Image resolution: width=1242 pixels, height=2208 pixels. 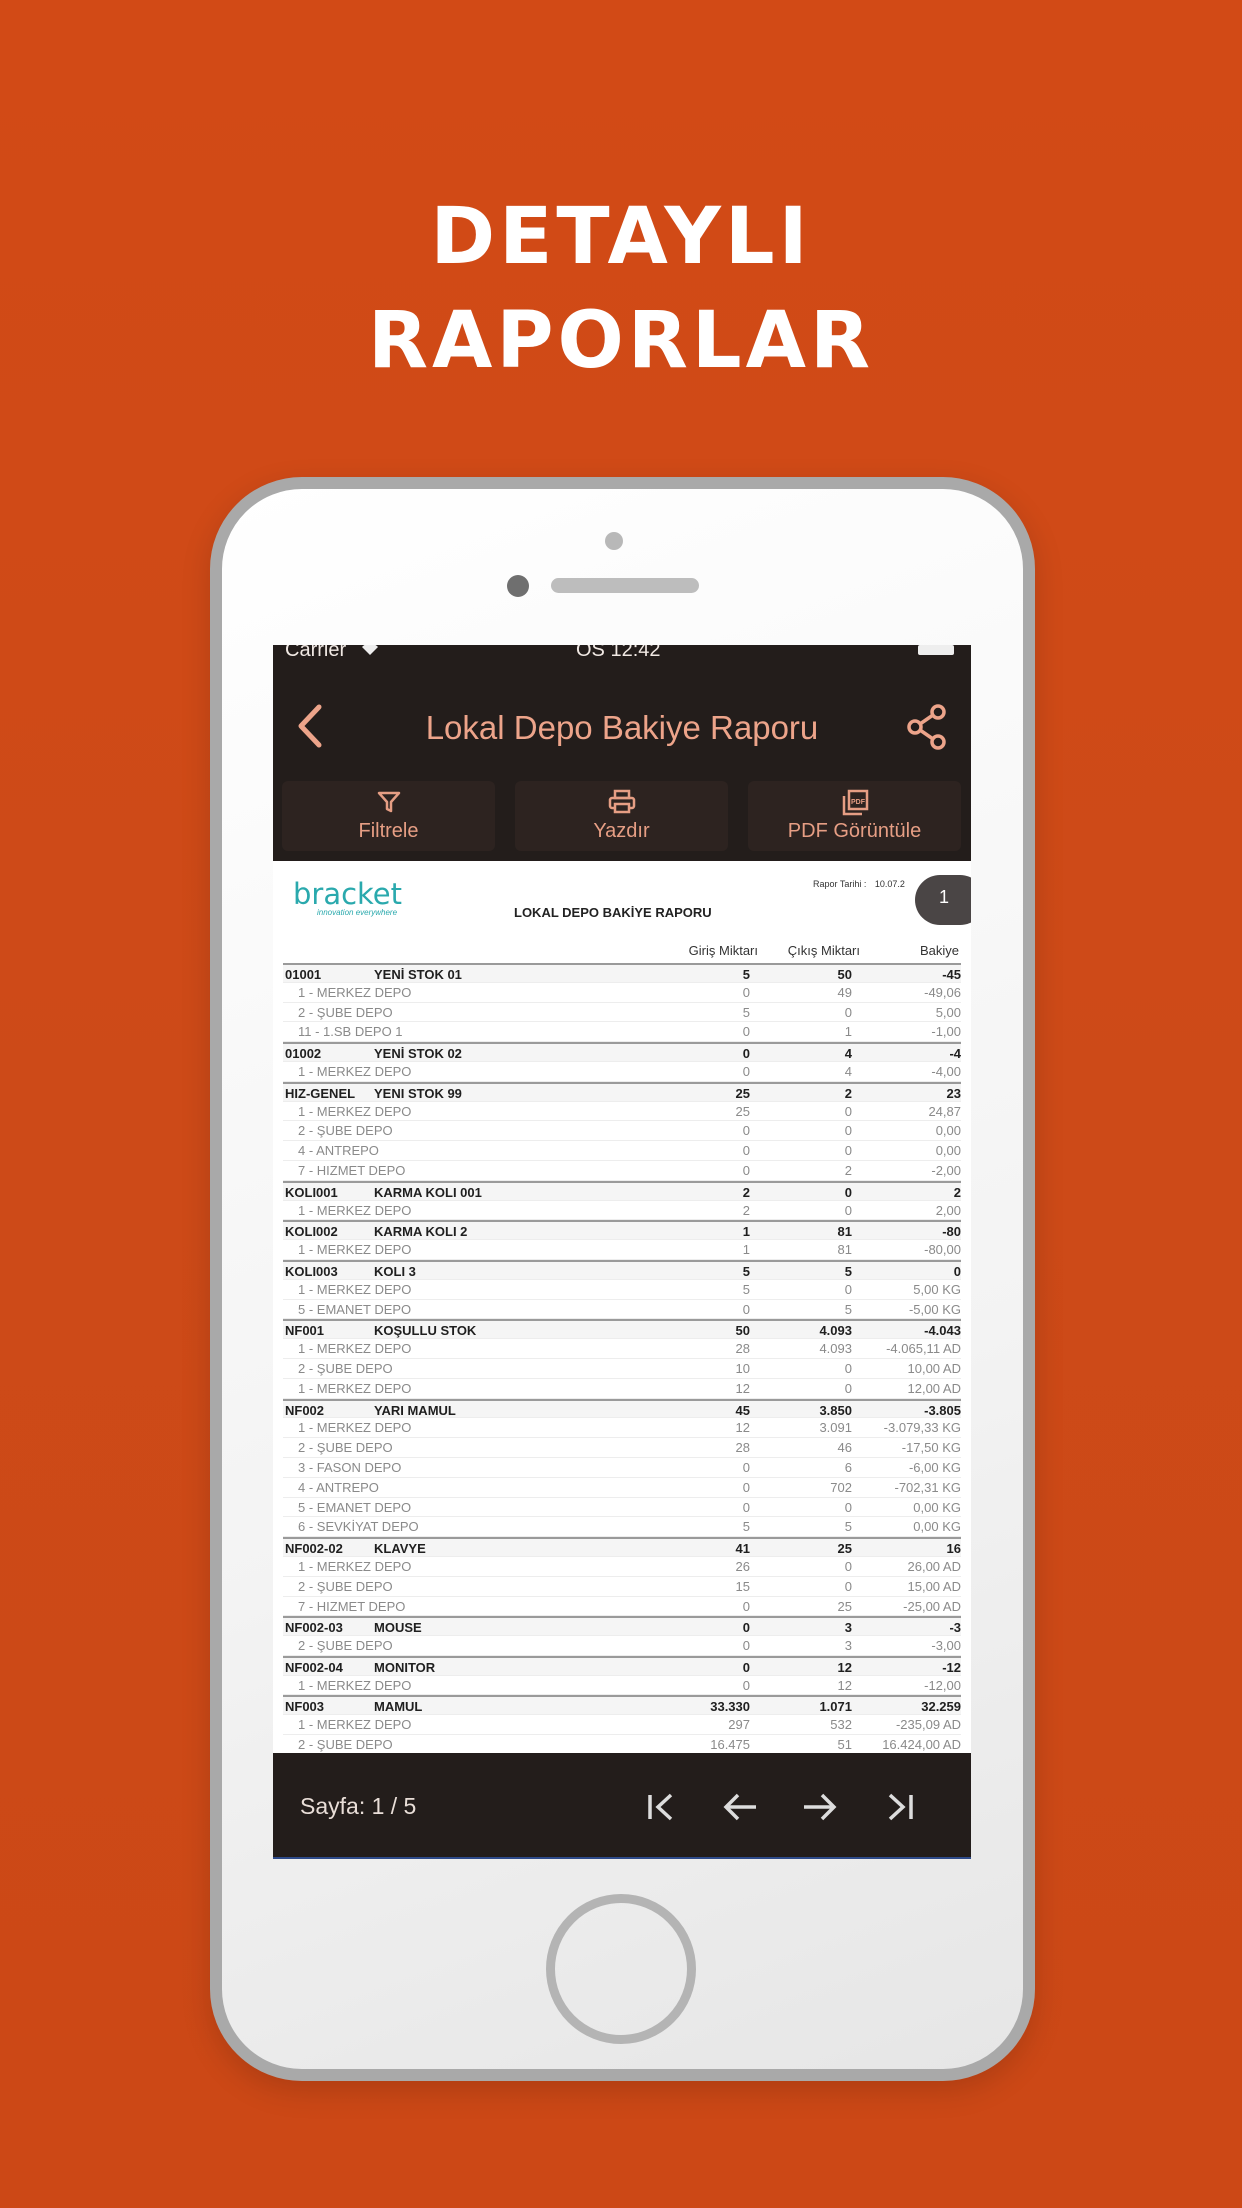 I want to click on warehouse-row: 2 - ŞUBE DEPO 5 0 5,00, so click(x=622, y=1013).